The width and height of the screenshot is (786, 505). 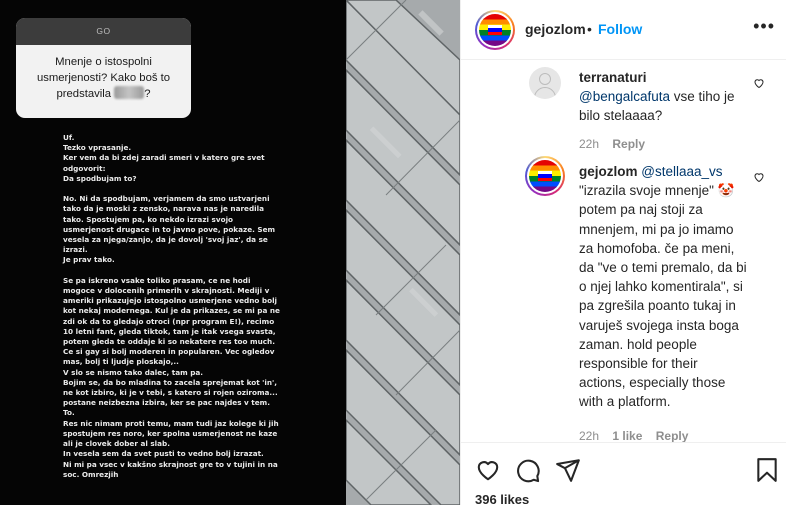 What do you see at coordinates (488, 470) in the screenshot?
I see `heart-icon` at bounding box center [488, 470].